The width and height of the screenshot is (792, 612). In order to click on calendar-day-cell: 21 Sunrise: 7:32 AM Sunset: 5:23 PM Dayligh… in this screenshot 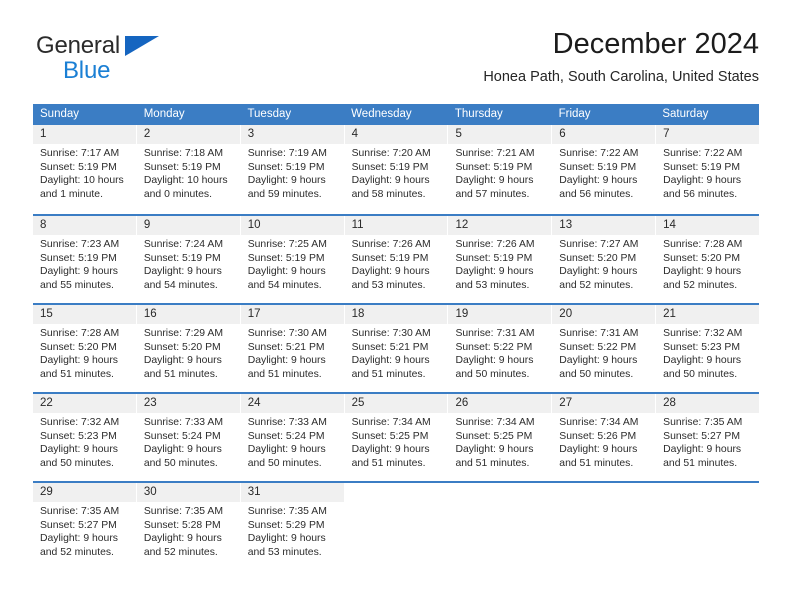, I will do `click(708, 348)`.